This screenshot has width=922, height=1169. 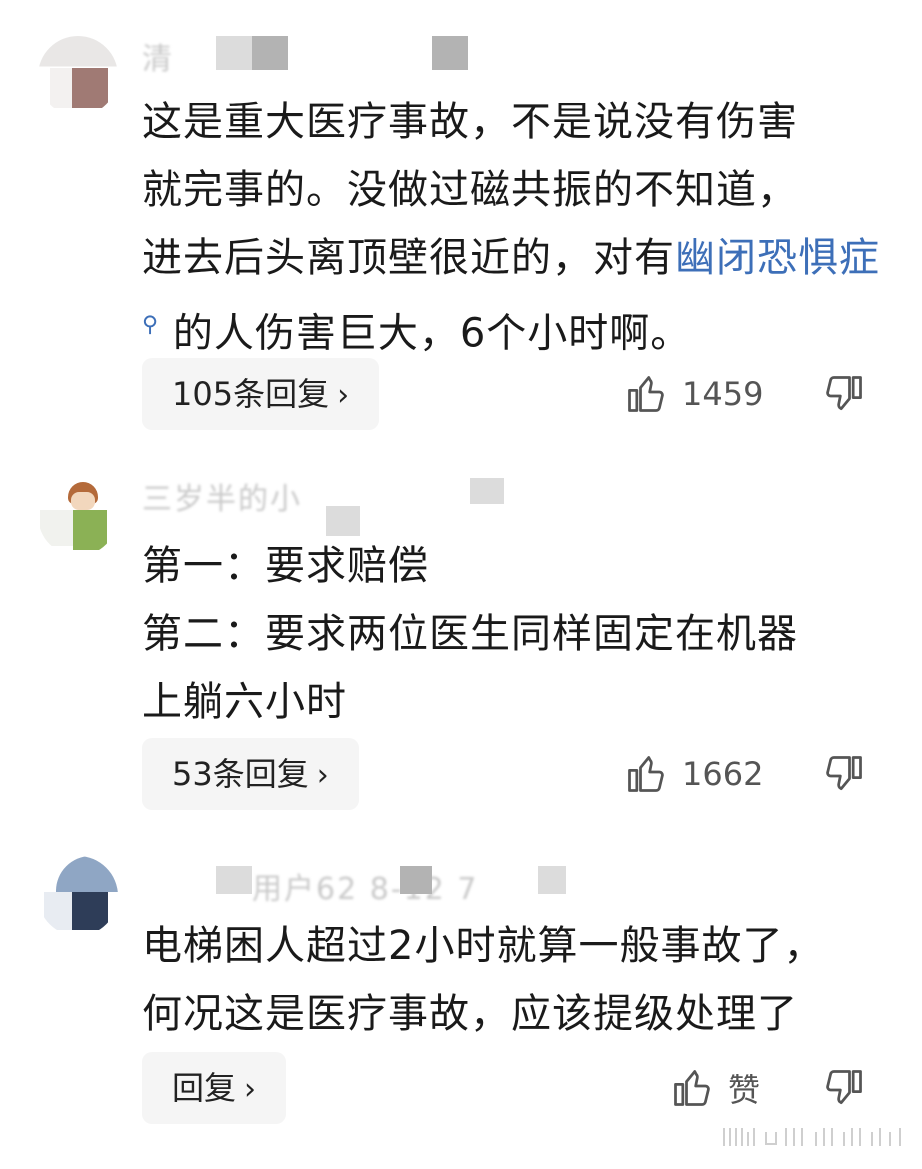 I want to click on reply-label: 回复, so click(x=204, y=1088).